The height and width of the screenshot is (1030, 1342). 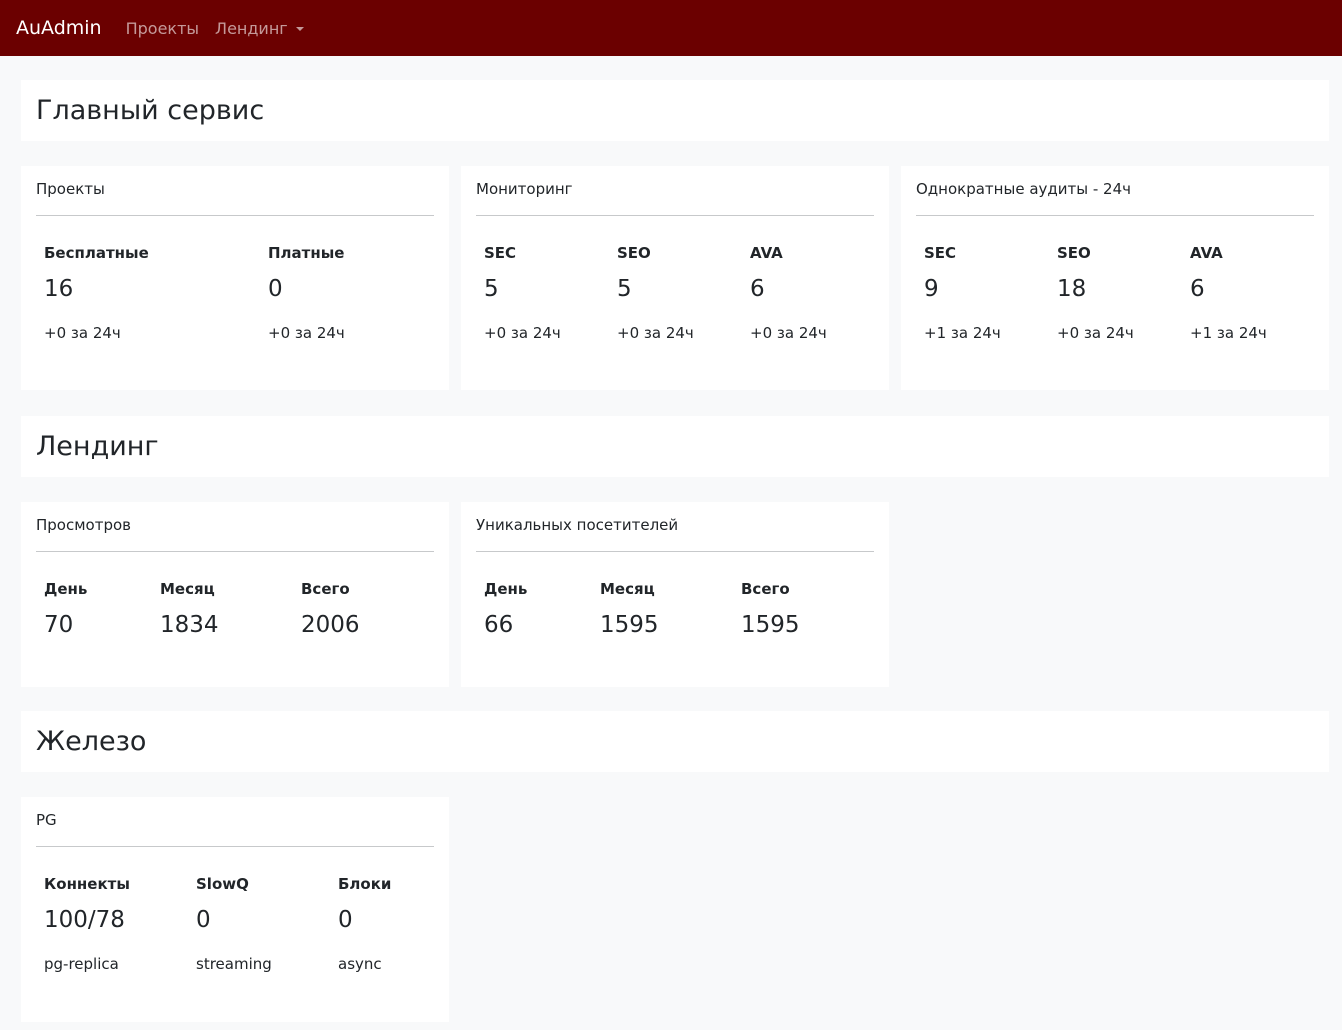 I want to click on stat-monitoring-seo: SEO 5 +0 за 24ч, so click(x=683, y=280).